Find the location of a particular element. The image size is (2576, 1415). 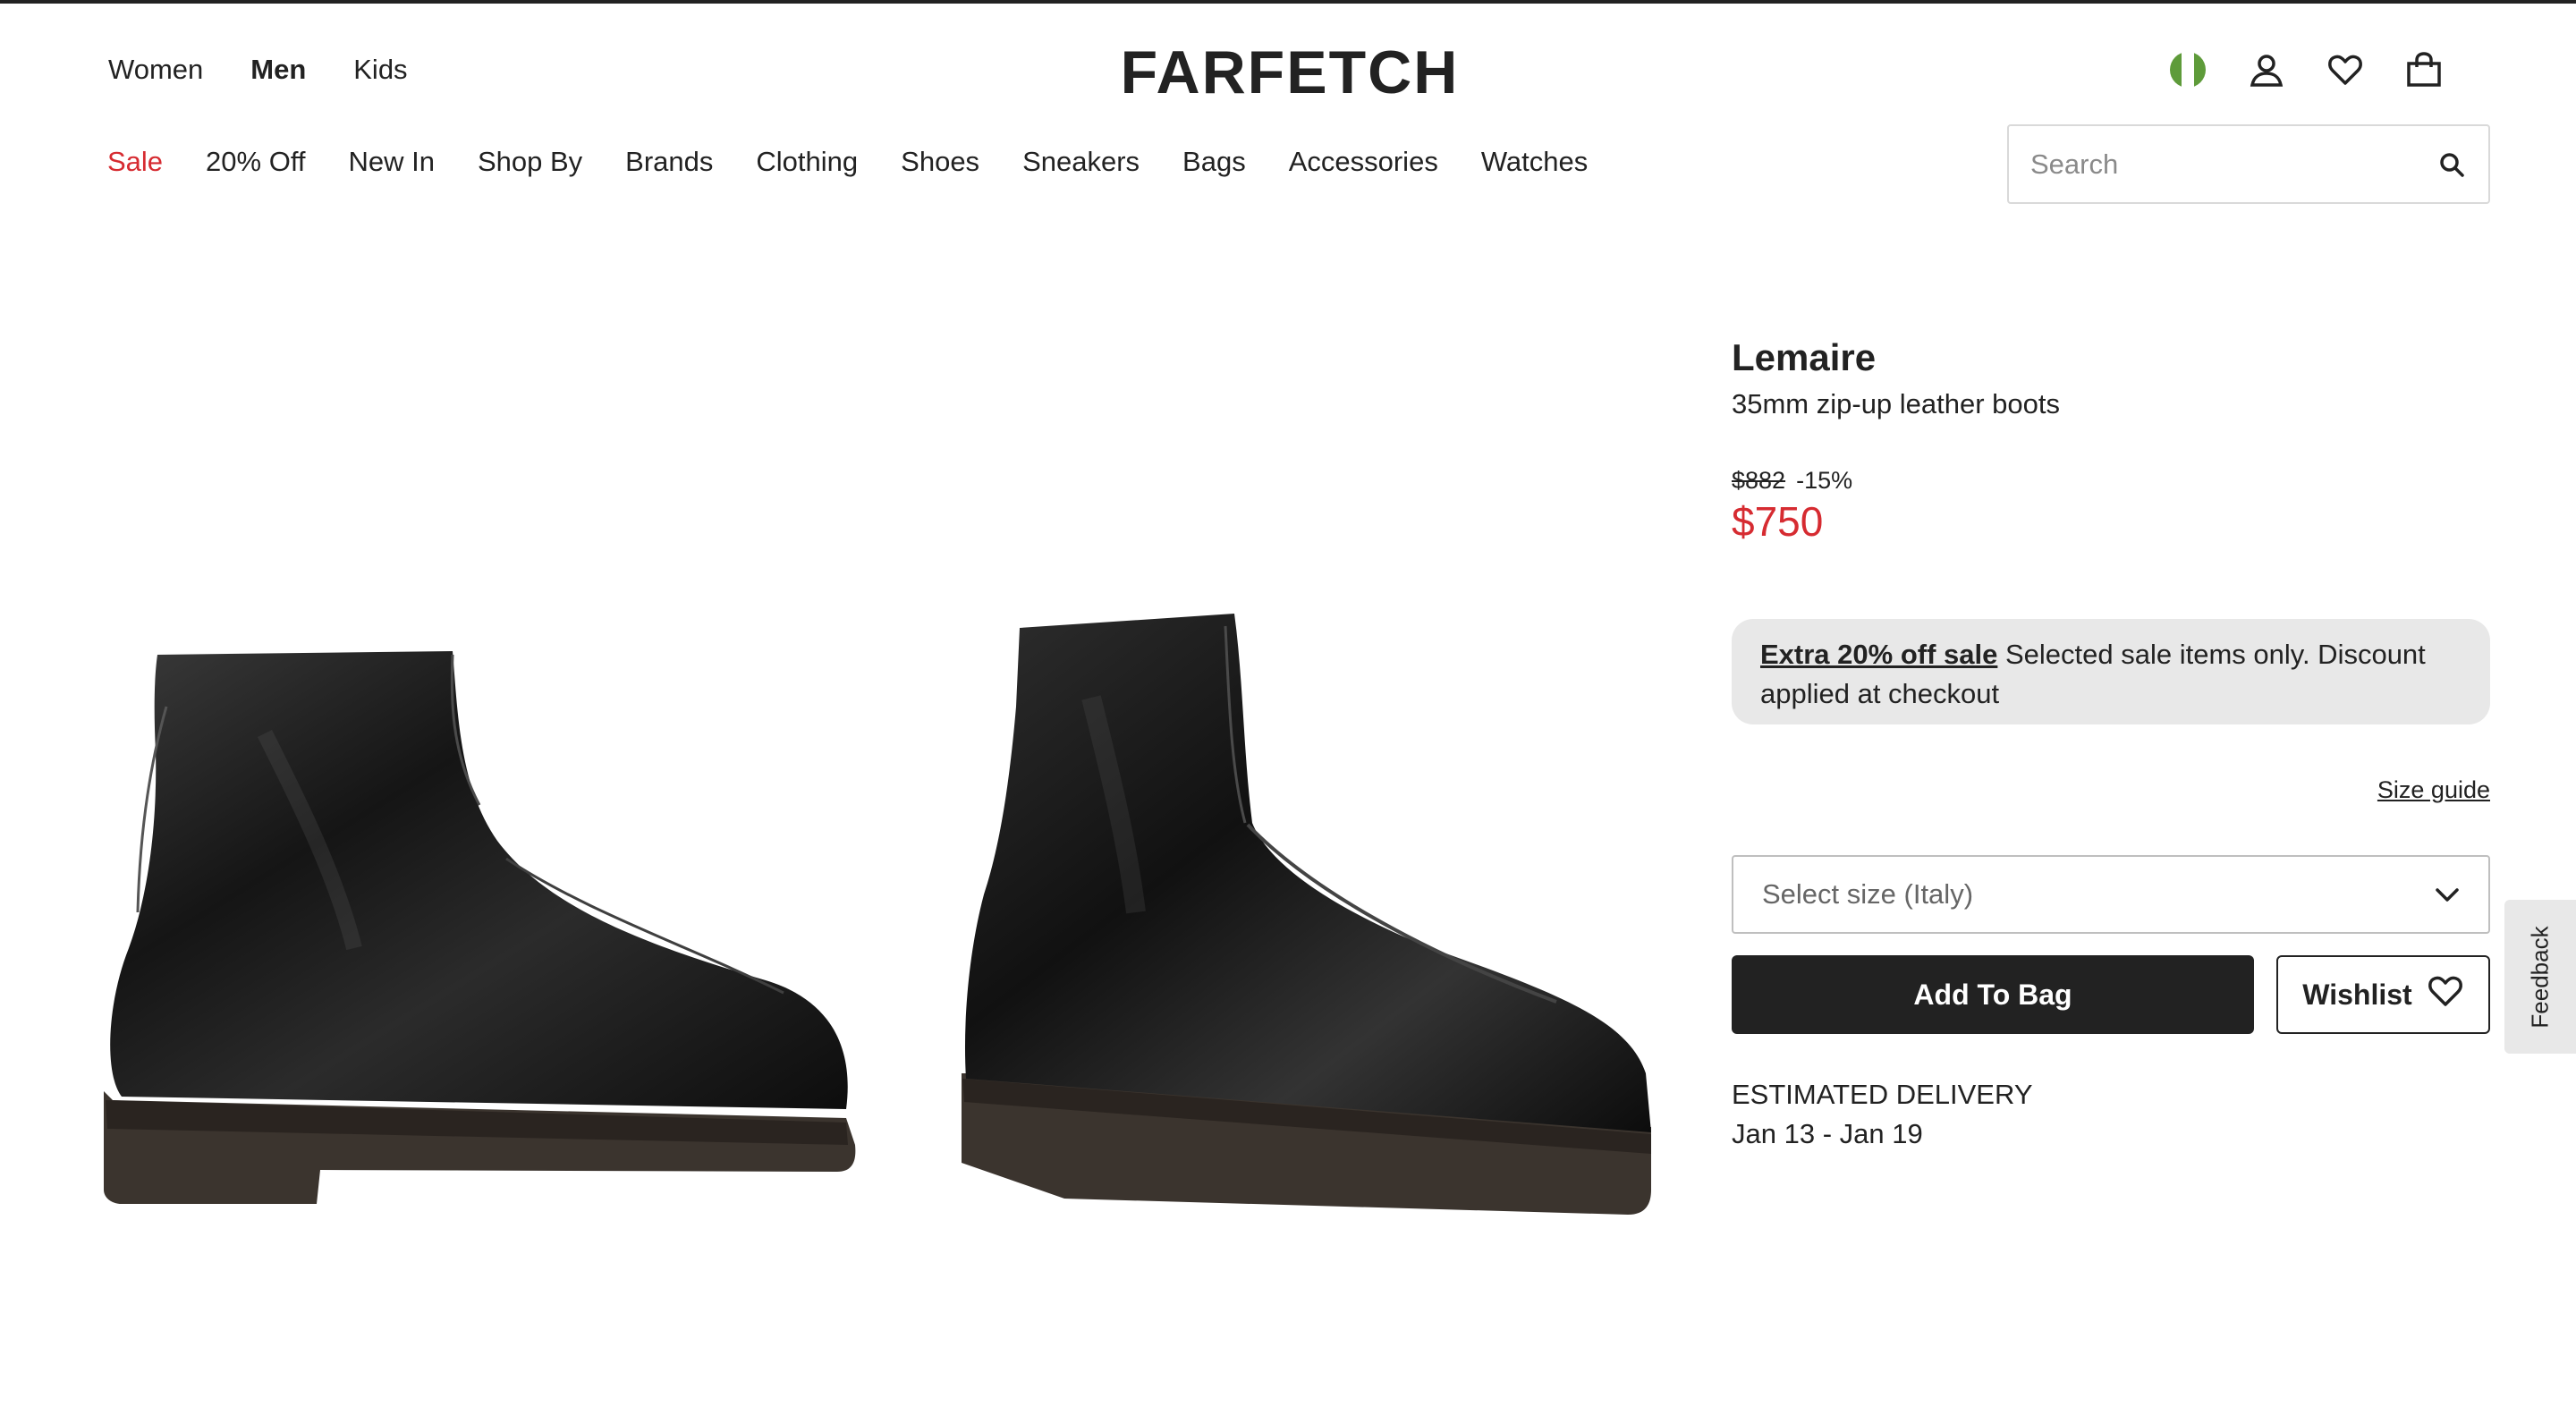

top-border is located at coordinates (1288, 2).